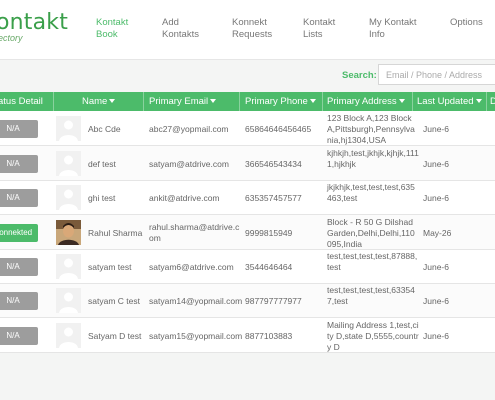 The height and width of the screenshot is (400, 495). Describe the element at coordinates (359, 75) in the screenshot. I see `search-label: Search:` at that location.